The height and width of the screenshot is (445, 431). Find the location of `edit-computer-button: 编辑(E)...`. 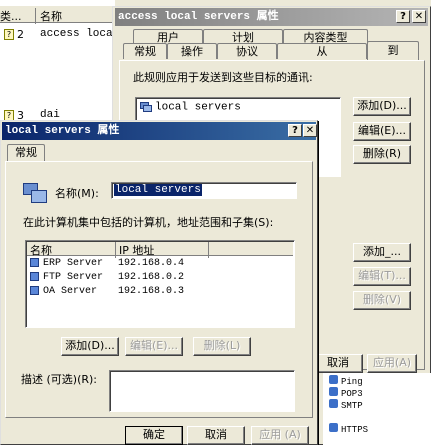

edit-computer-button: 编辑(E)... is located at coordinates (154, 346).